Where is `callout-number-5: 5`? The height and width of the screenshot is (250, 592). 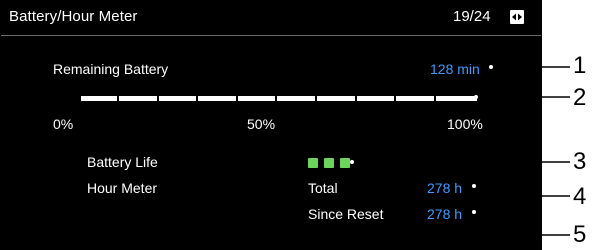
callout-number-5: 5 is located at coordinates (580, 234).